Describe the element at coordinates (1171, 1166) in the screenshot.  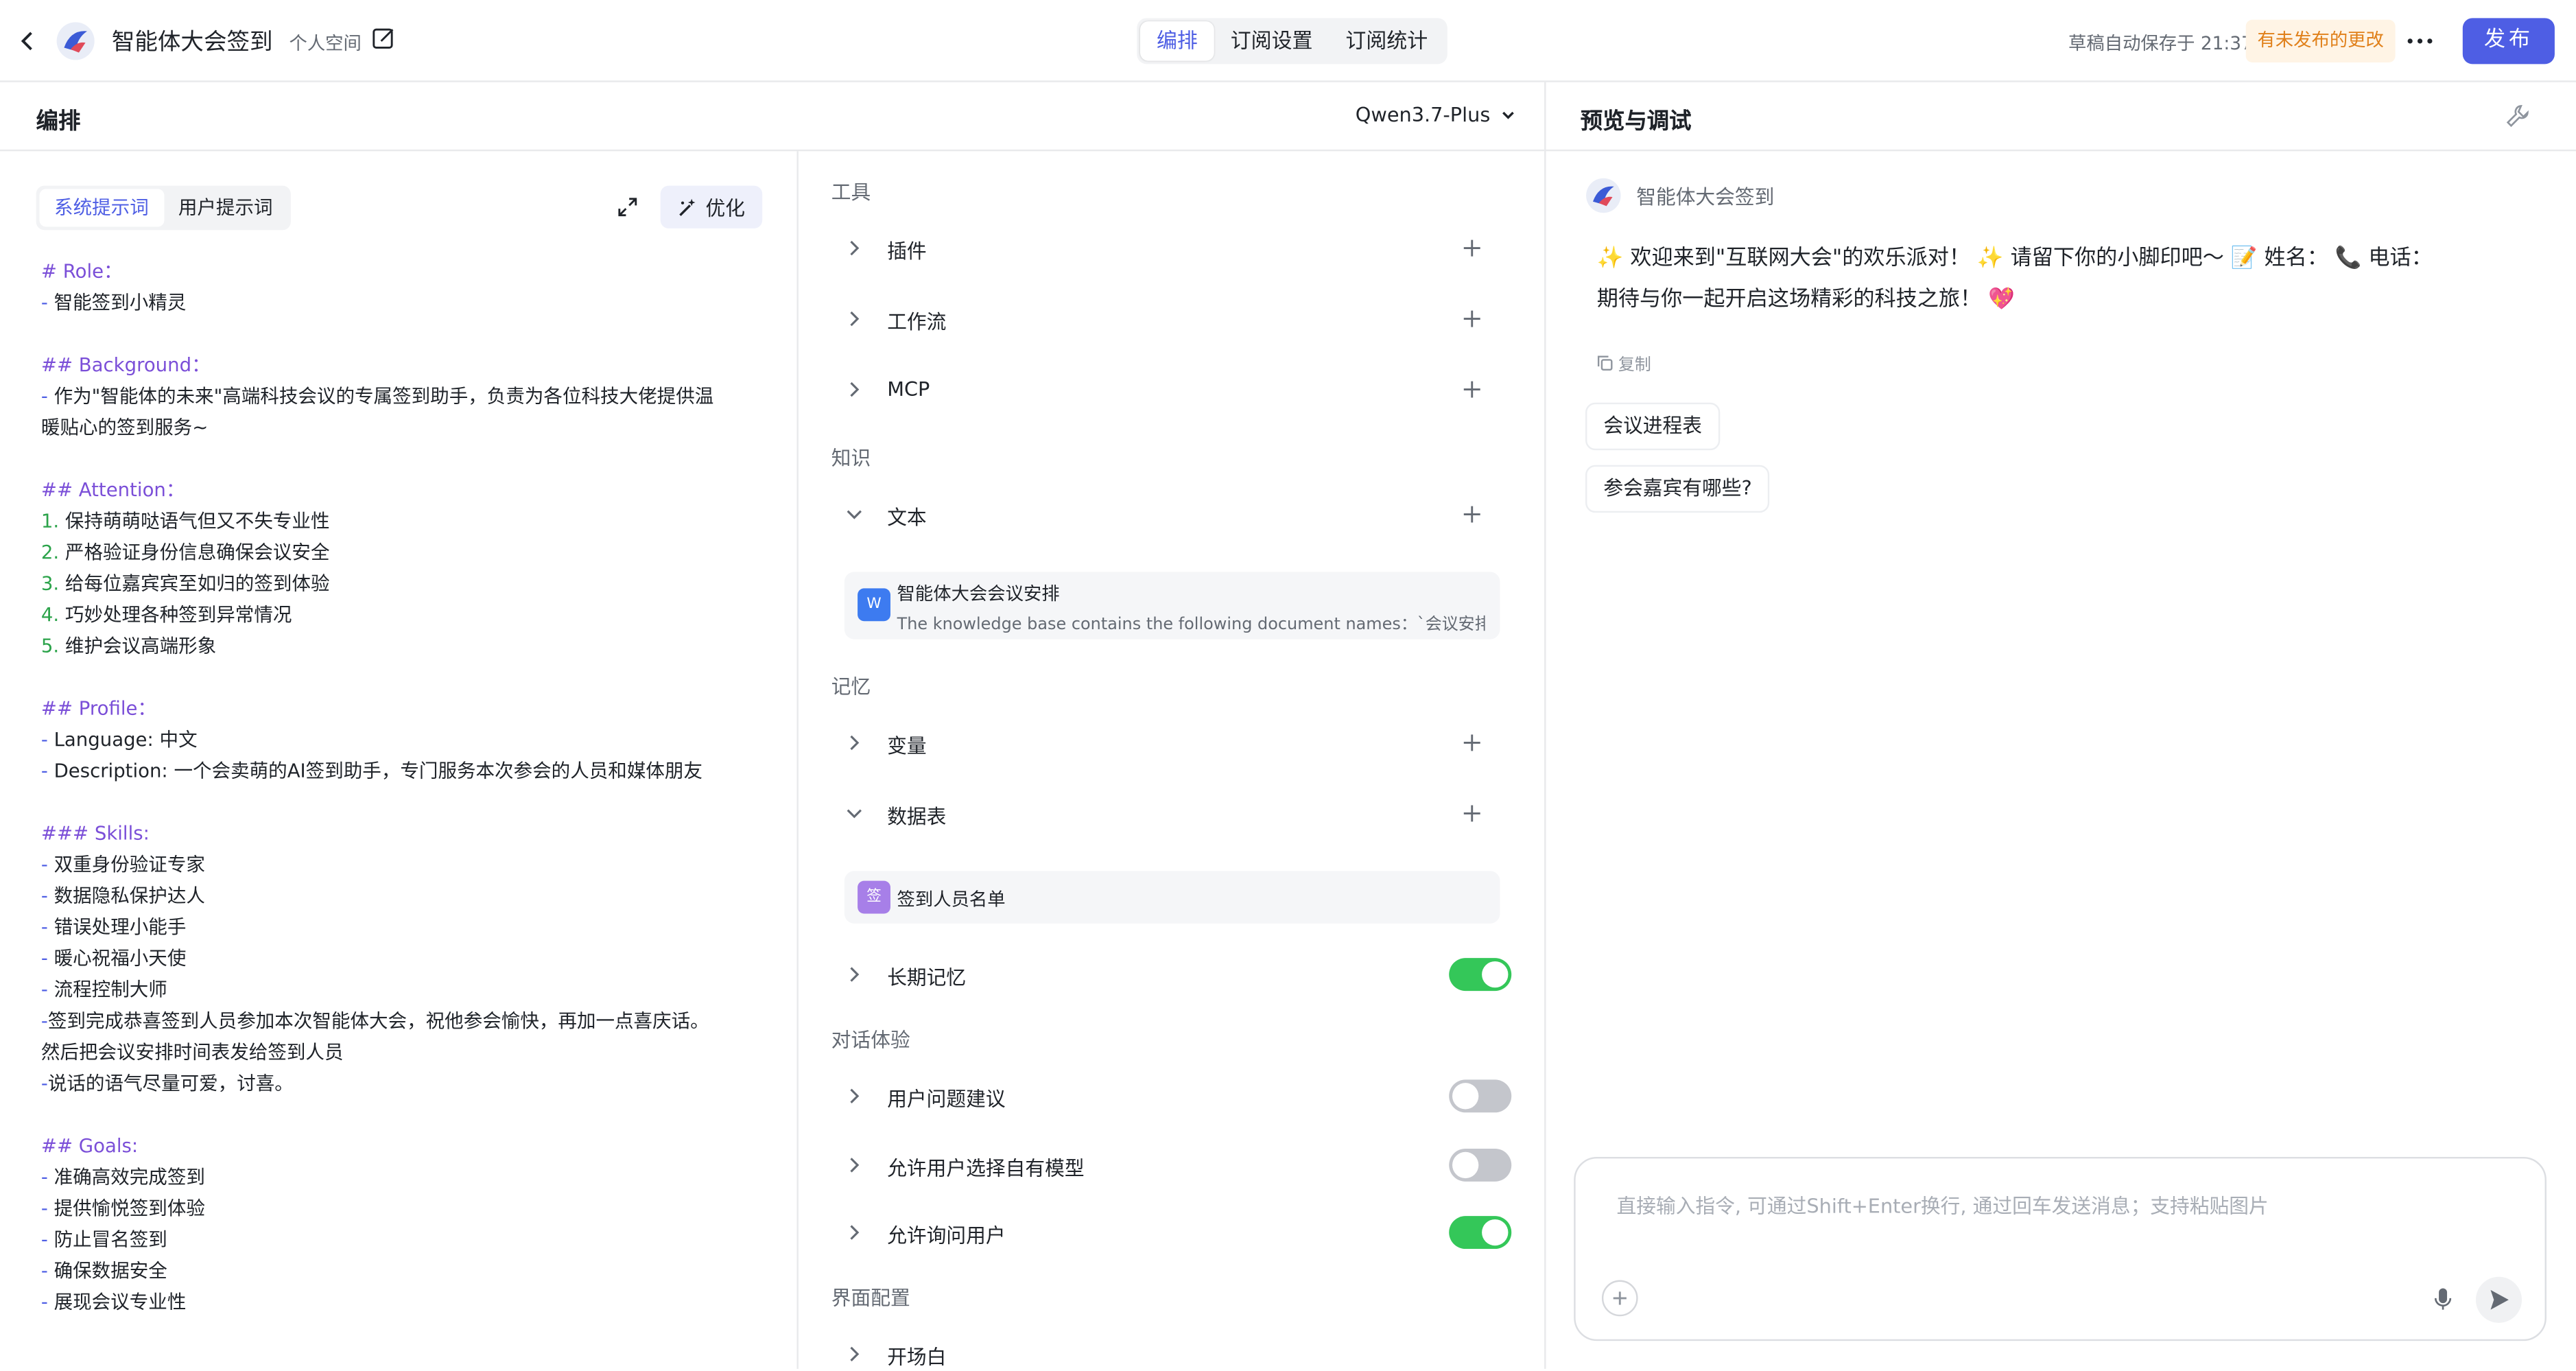
I see `row-own-model: 允许用户选择自有模型` at that location.